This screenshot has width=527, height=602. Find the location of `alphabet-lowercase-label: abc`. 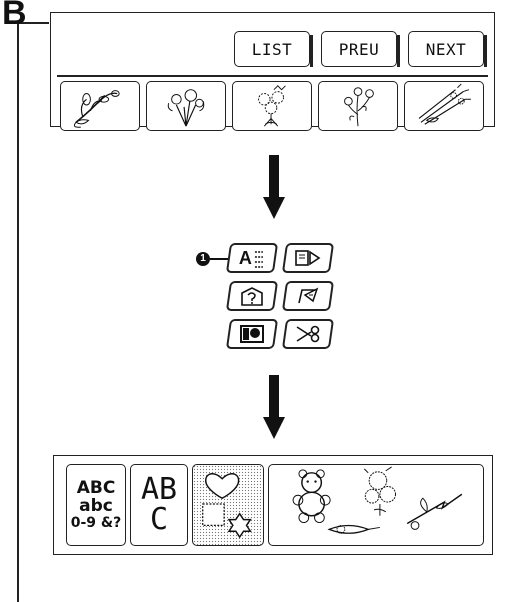

alphabet-lowercase-label: abc is located at coordinates (96, 506).